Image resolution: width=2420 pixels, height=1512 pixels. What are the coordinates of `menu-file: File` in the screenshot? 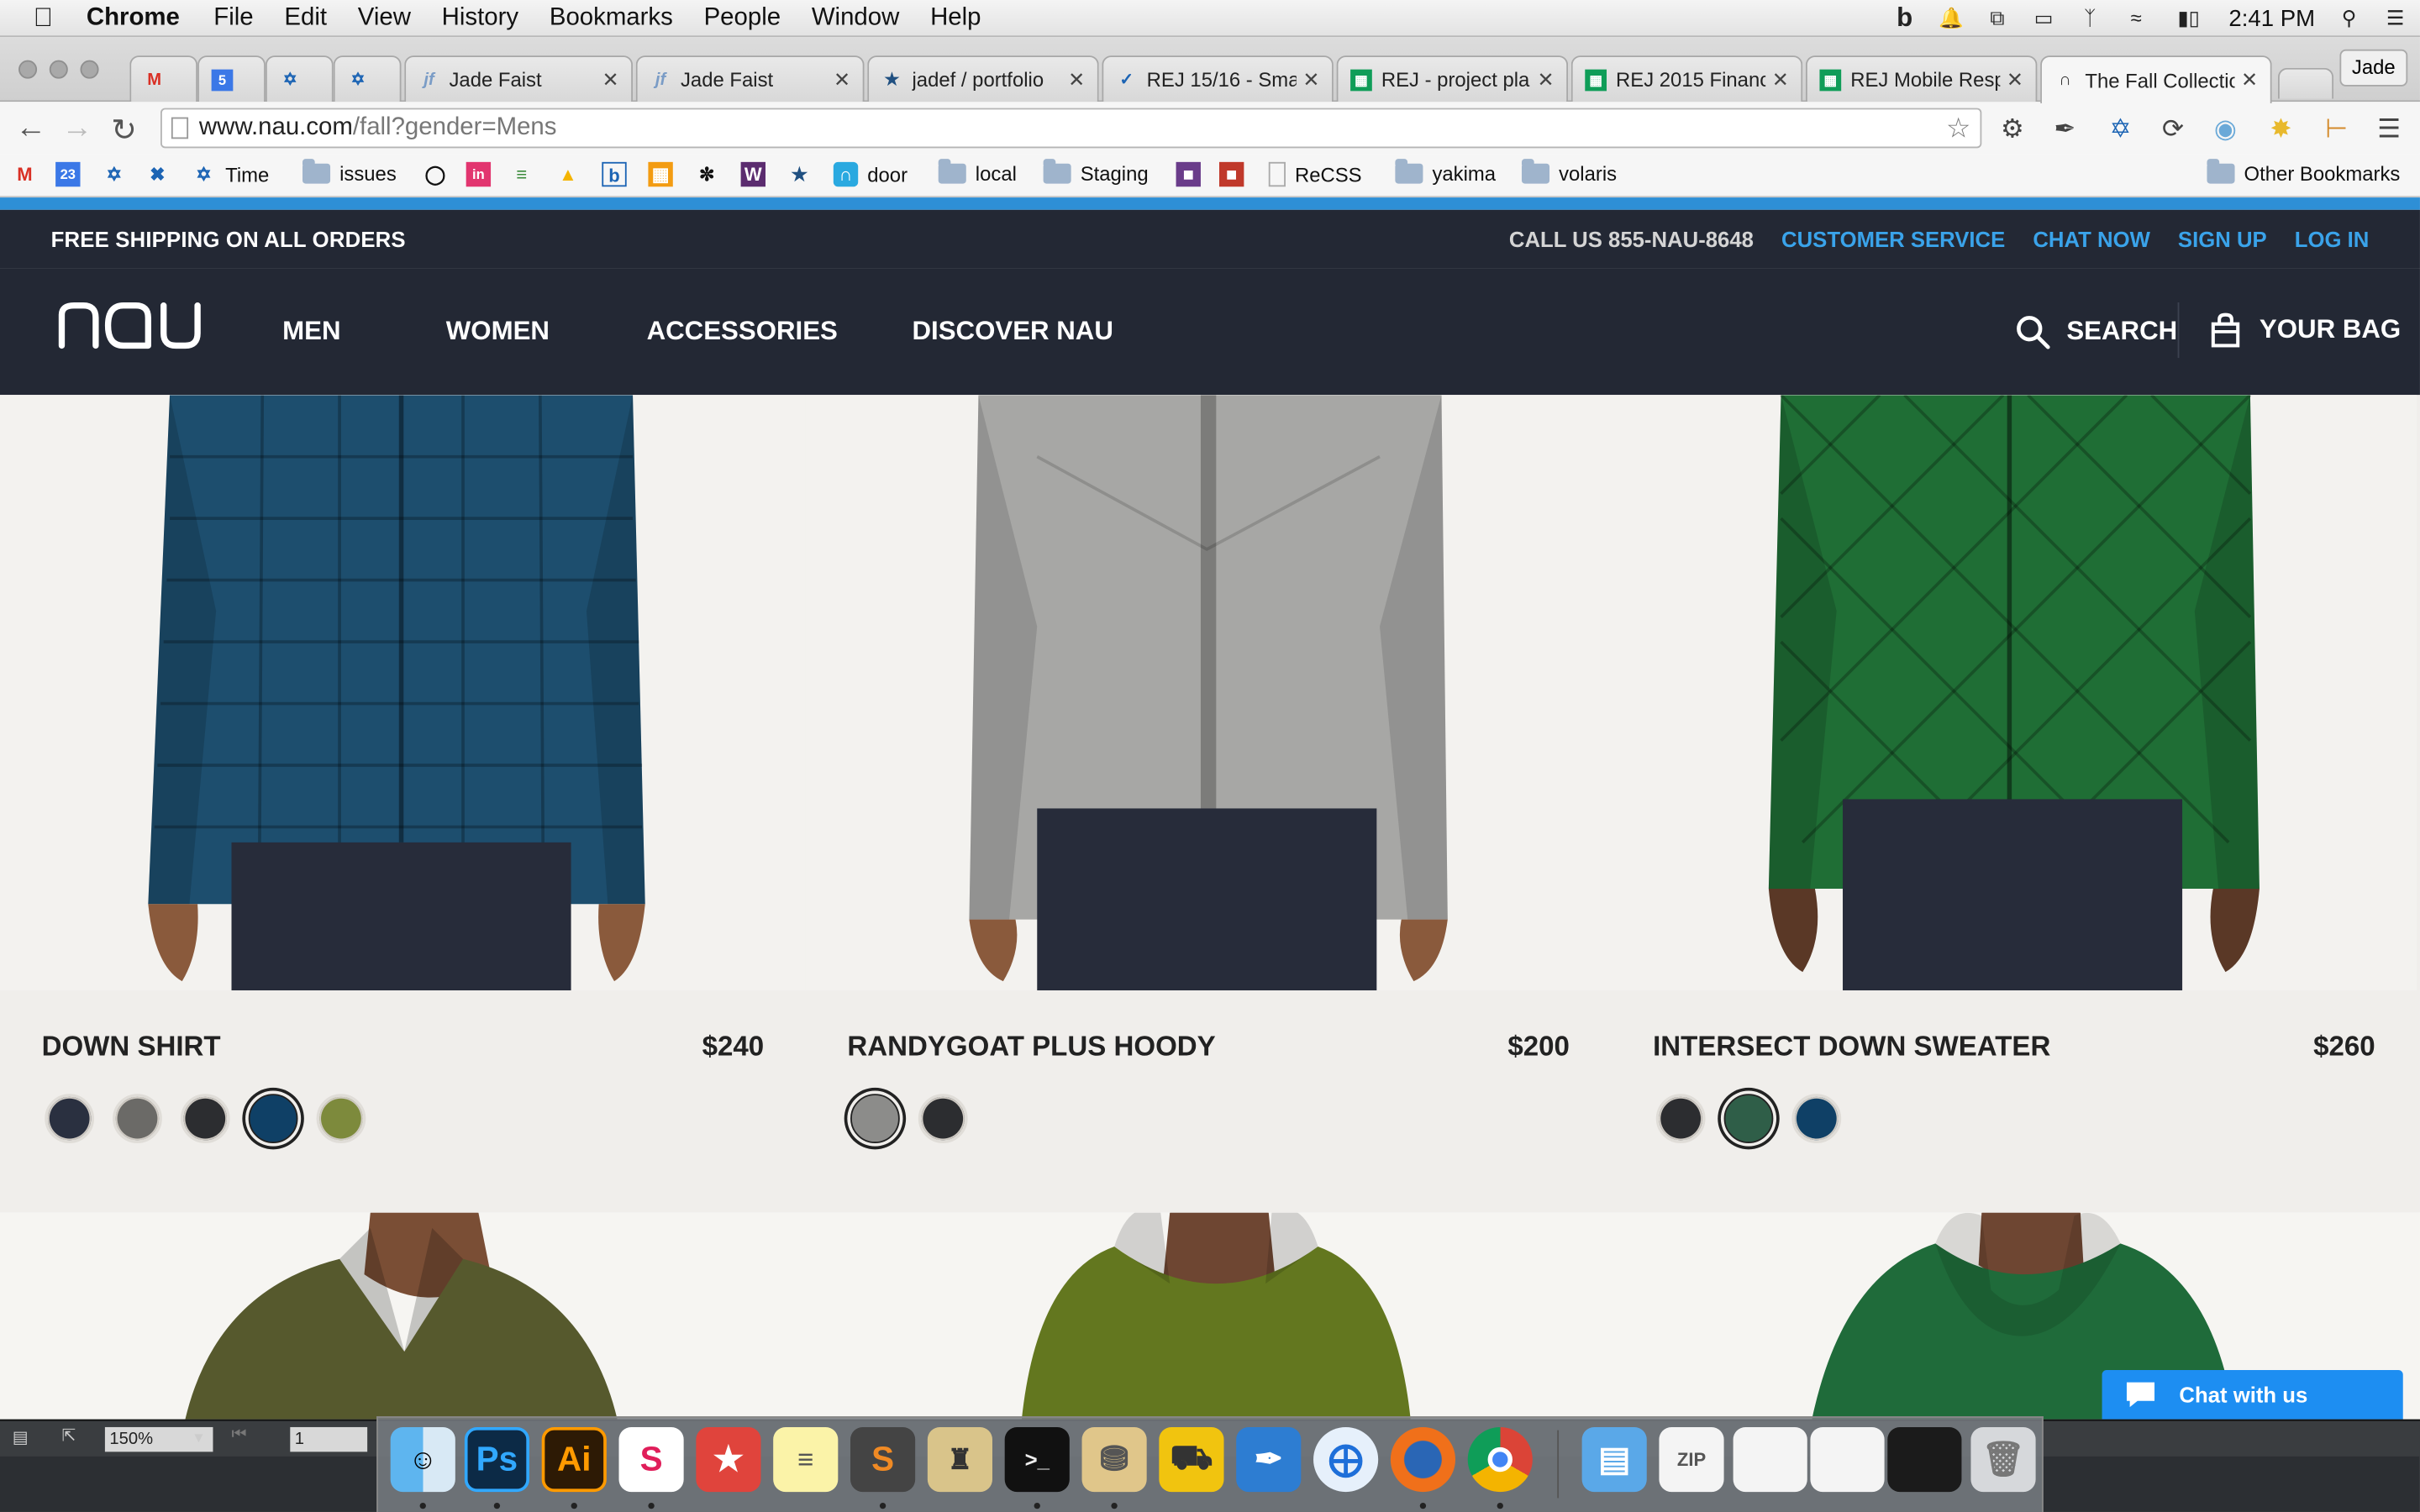 It's located at (233, 18).